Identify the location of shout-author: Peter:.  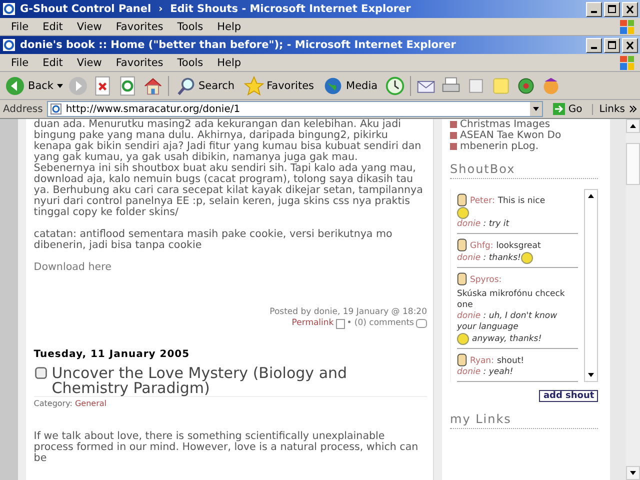
(482, 201).